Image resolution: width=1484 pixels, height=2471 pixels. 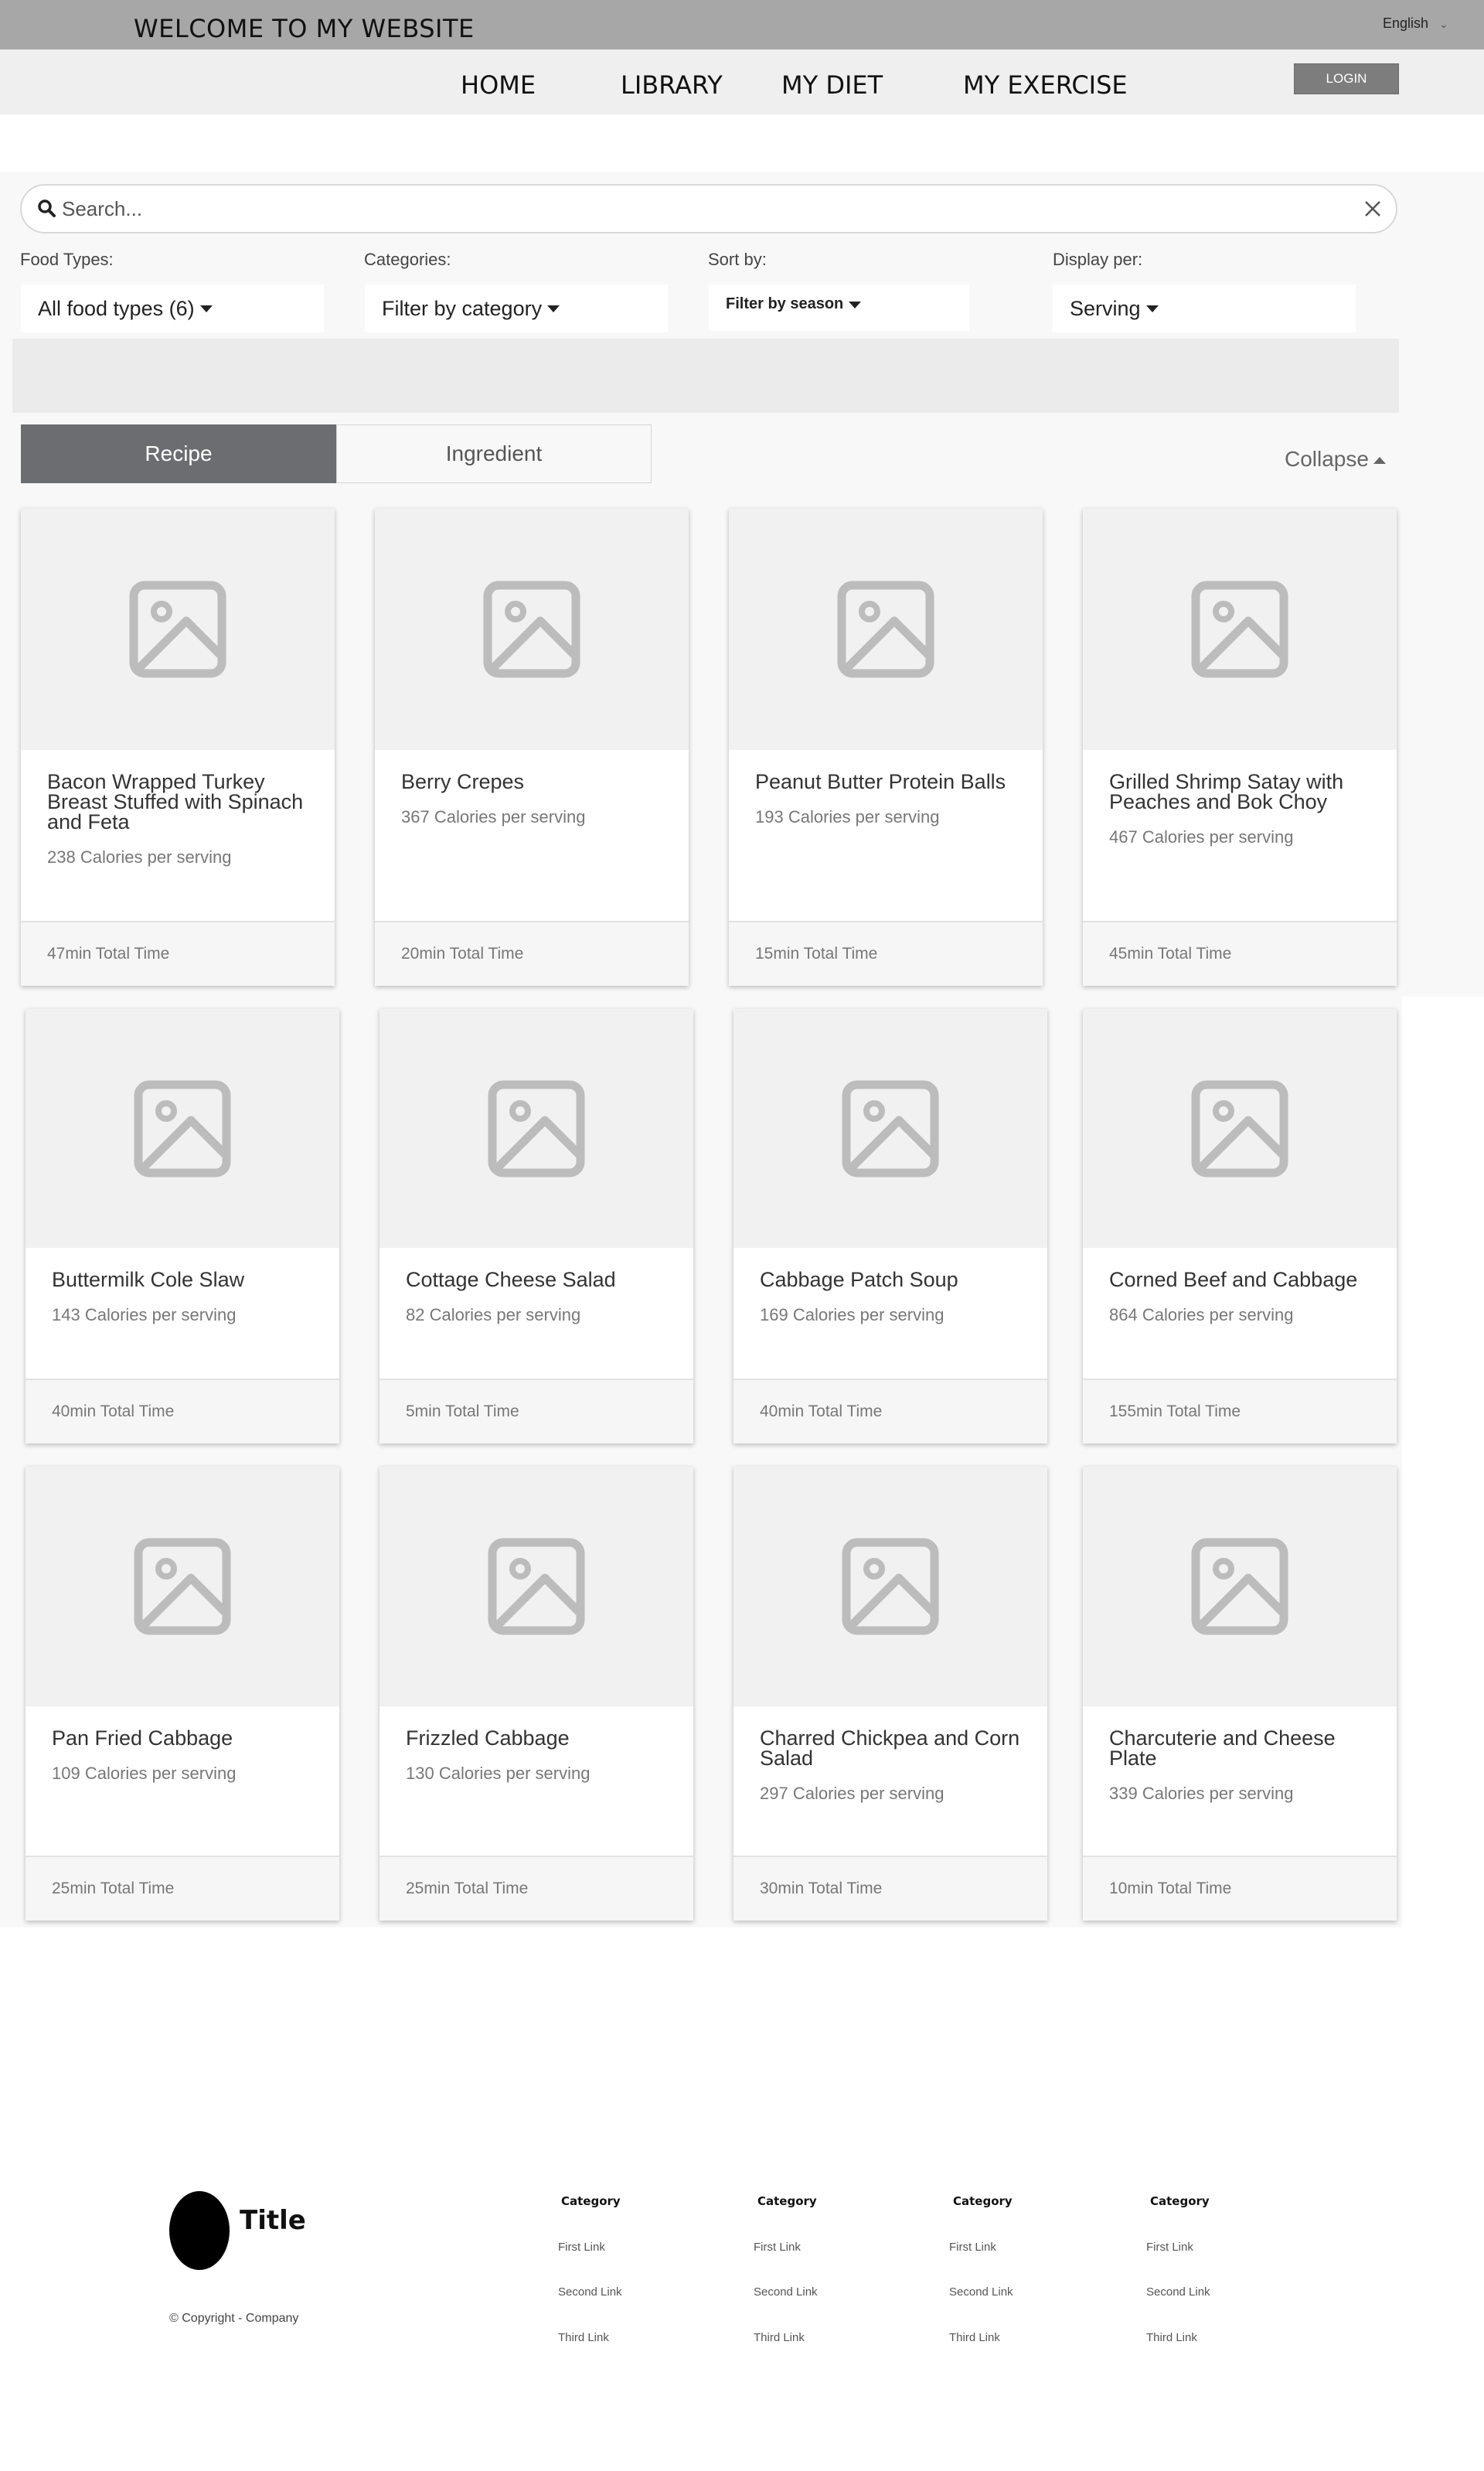 I want to click on display-per-dropdown: Serving, so click(x=1204, y=308).